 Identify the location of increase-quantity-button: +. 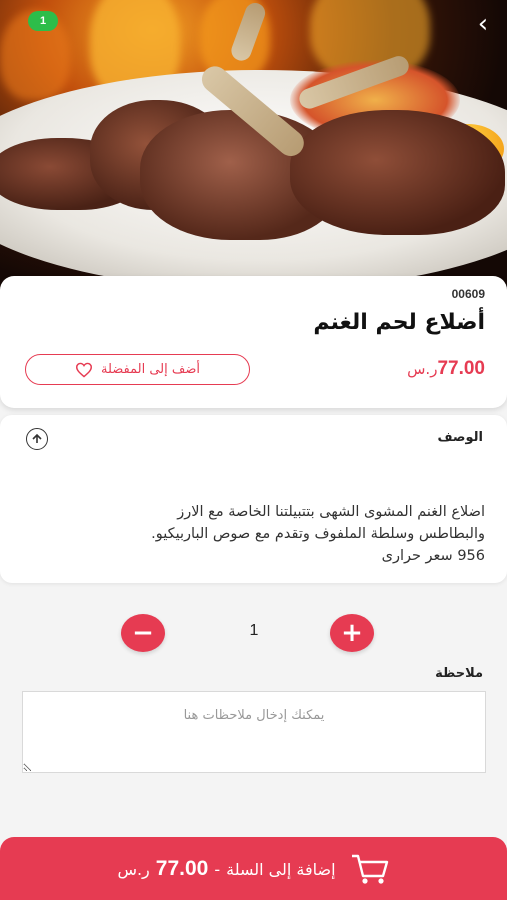
(352, 633).